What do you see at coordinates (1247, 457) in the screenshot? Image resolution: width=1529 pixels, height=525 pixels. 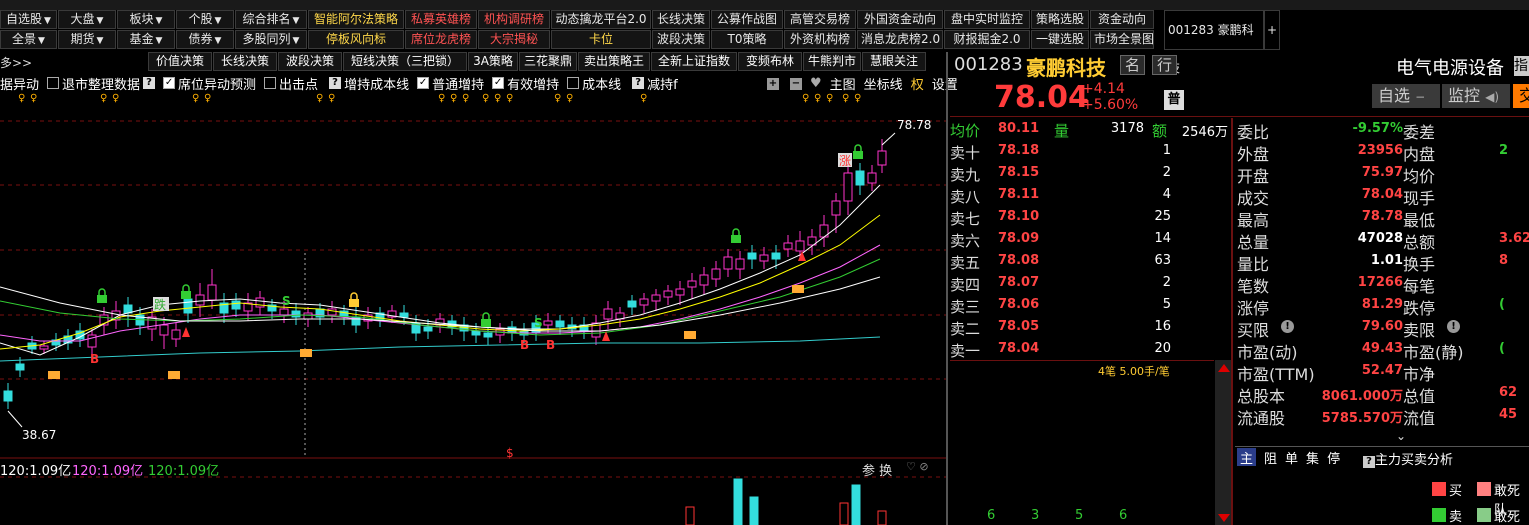 I see `analysis-tab: 主` at bounding box center [1247, 457].